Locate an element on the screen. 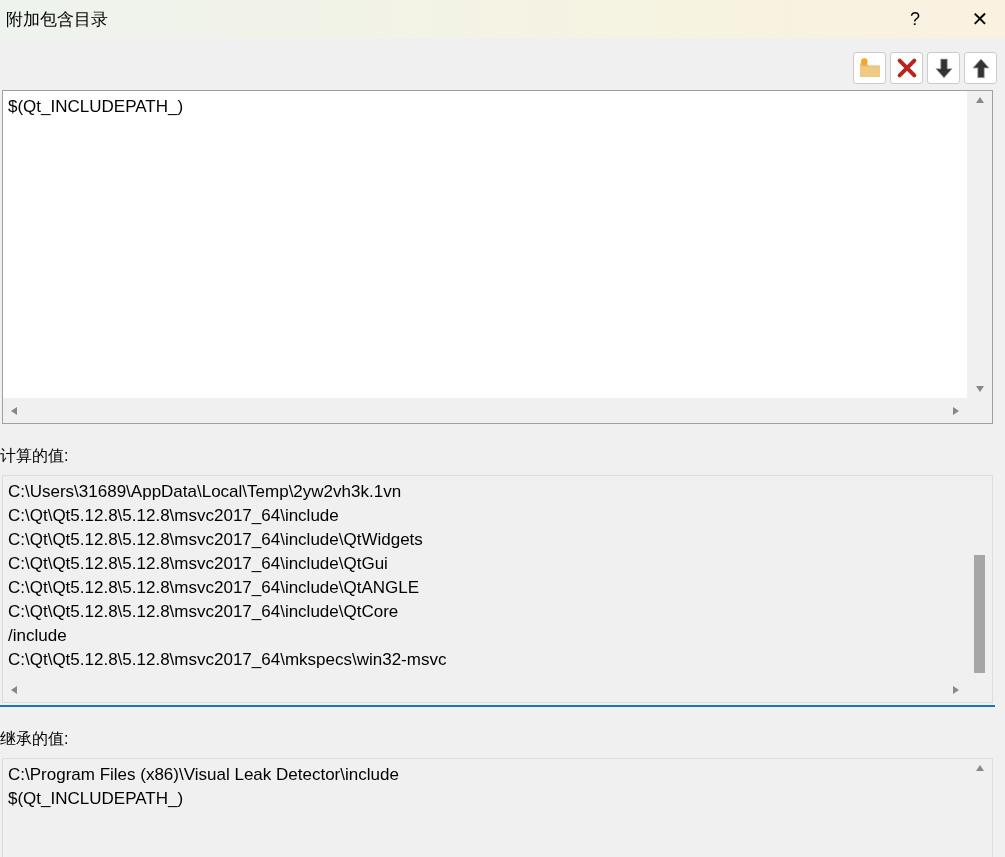 The height and width of the screenshot is (857, 1005). computed-path: C:\Qt\Qt5.12.8\5.12.8\msvc2017_64\include\QtWidgets is located at coordinates (215, 540).